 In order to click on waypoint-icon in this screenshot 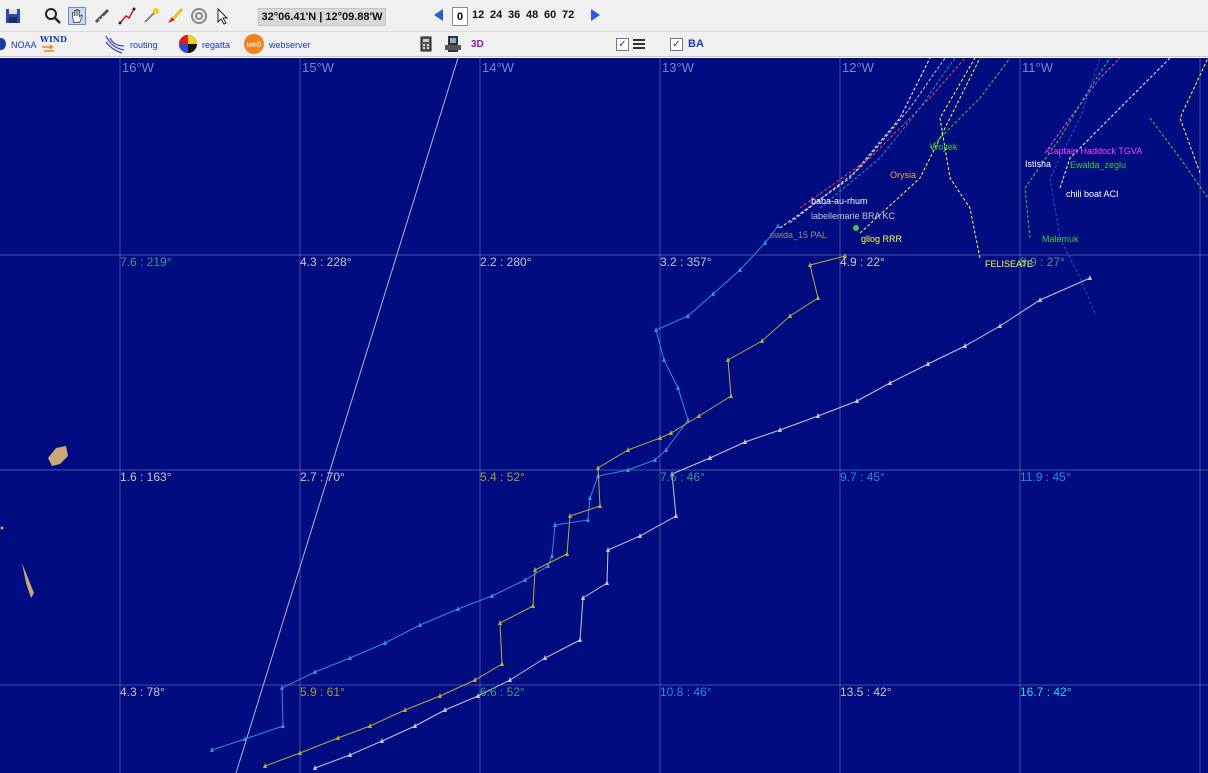, I will do `click(151, 16)`.